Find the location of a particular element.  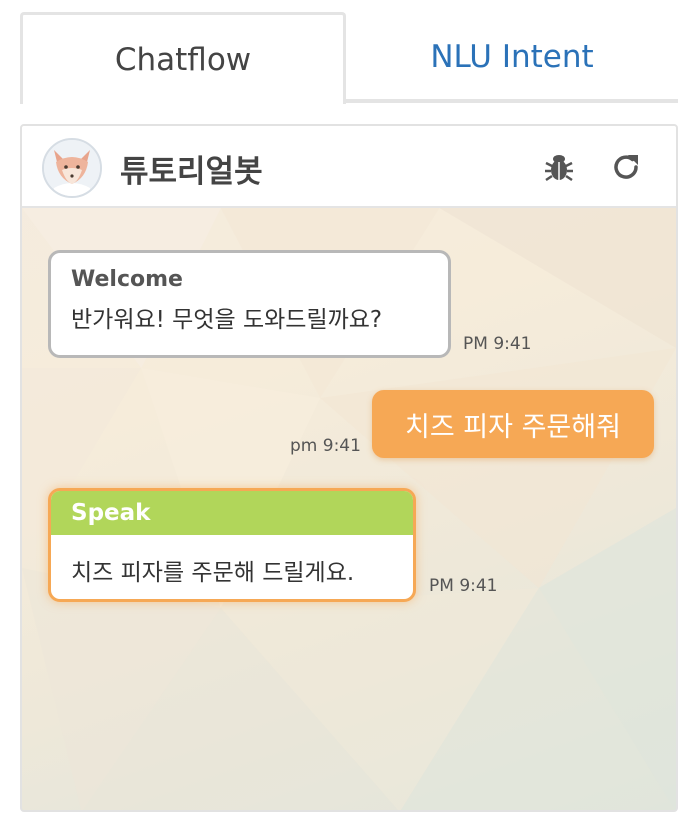

welcome-message-title: Welcome is located at coordinates (127, 279).